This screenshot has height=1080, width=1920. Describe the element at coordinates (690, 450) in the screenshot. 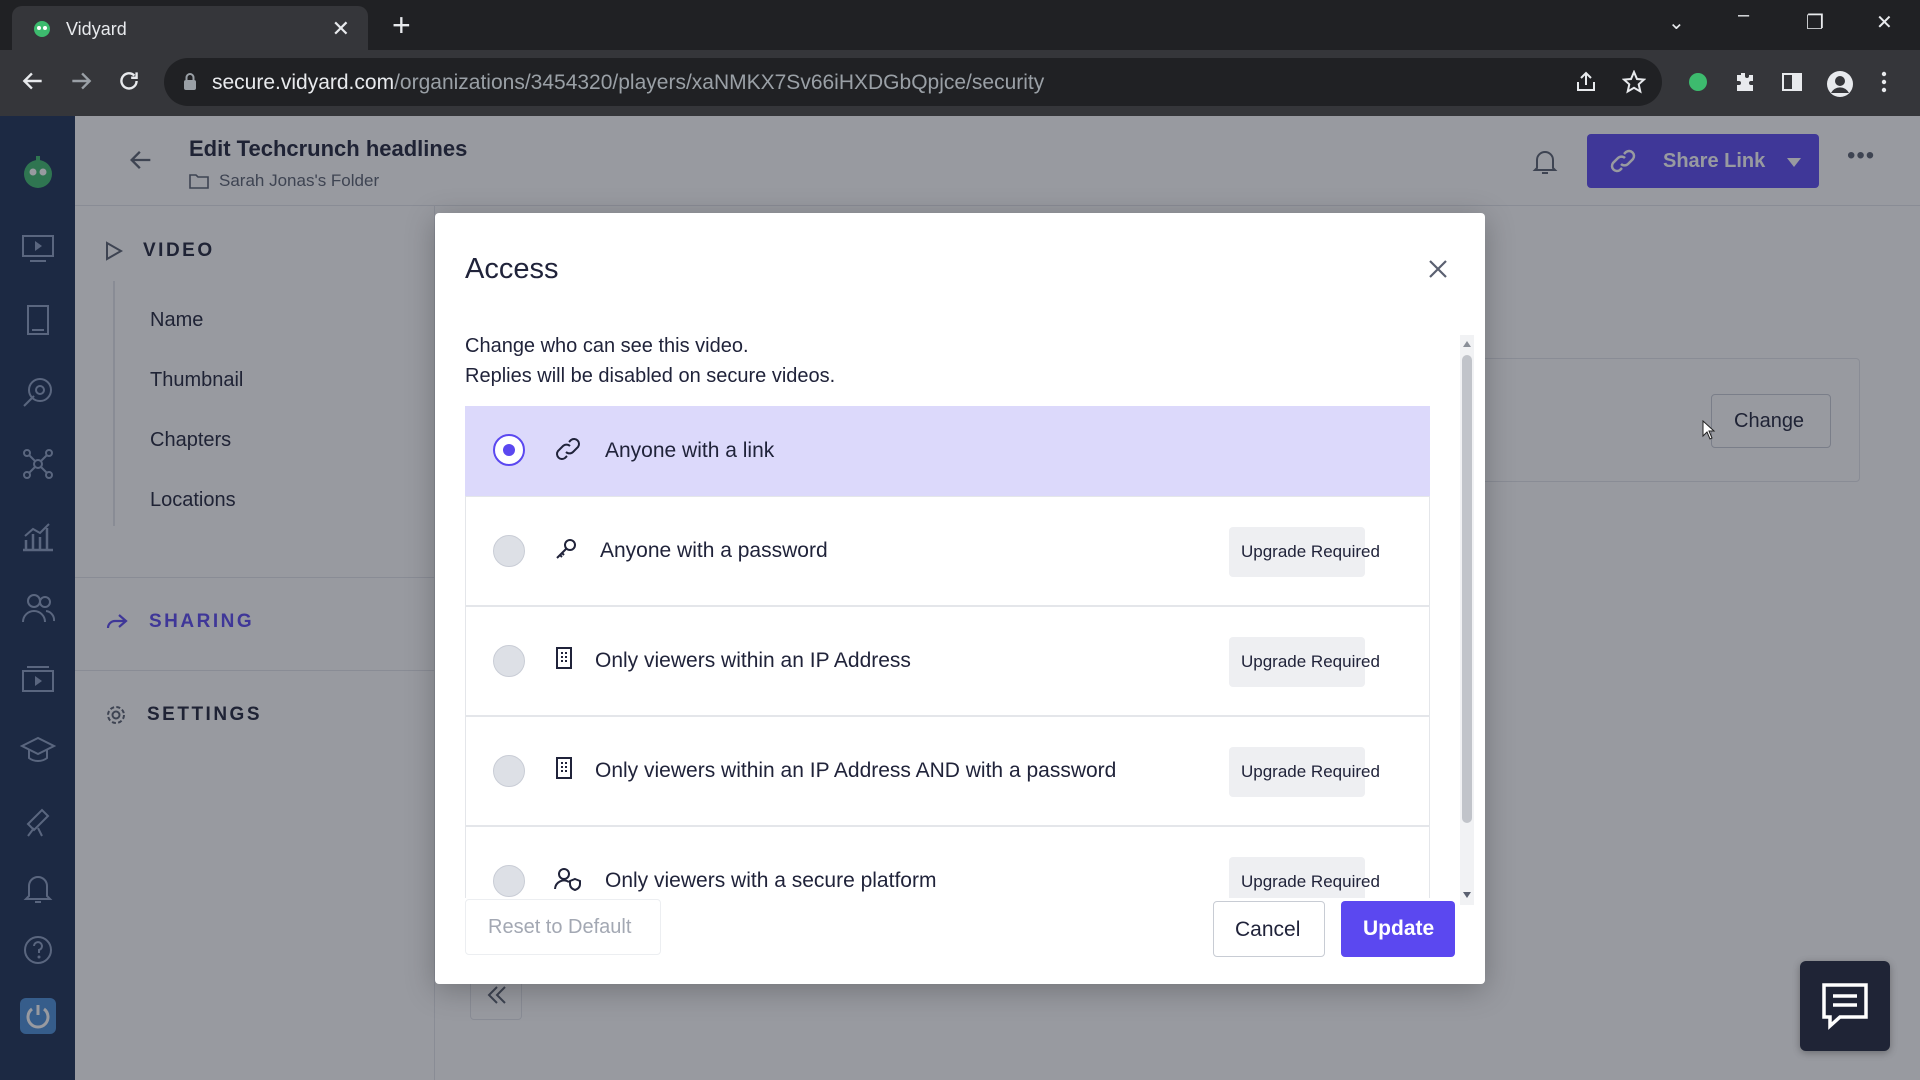

I see `option-label: Anyone with a link` at that location.